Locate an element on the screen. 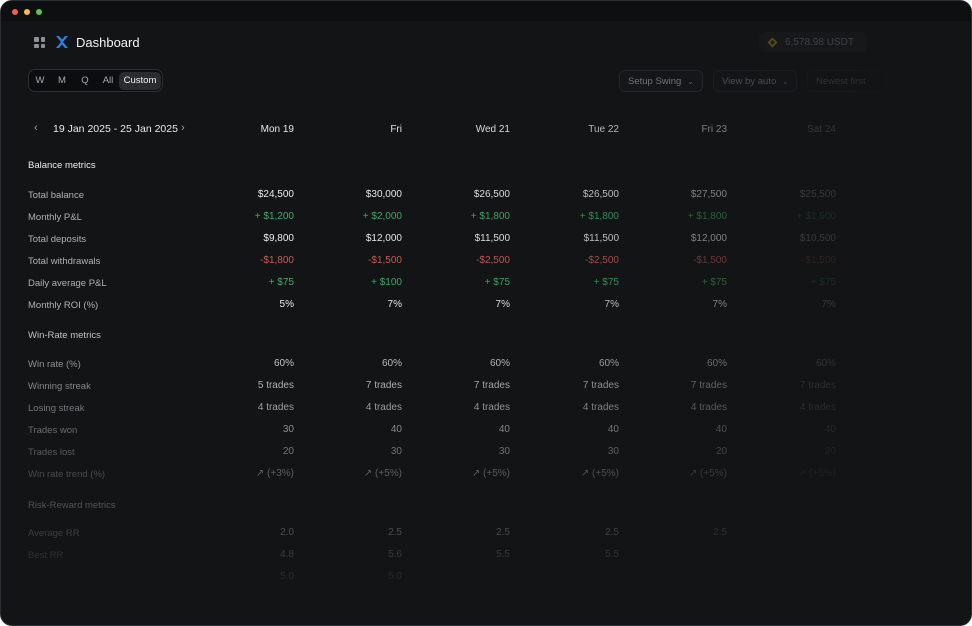 The height and width of the screenshot is (626, 972). sort-dropdown: Newest first is located at coordinates (847, 81).